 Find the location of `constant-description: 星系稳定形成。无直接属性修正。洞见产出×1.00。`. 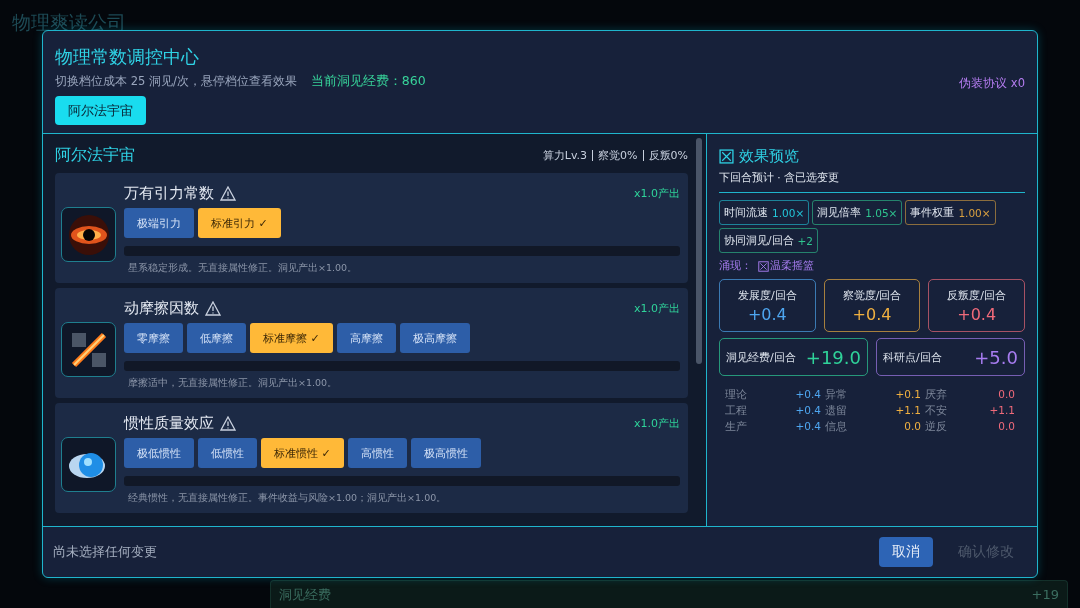

constant-description: 星系稳定形成。无直接属性修正。洞见产出×1.00。 is located at coordinates (243, 268).